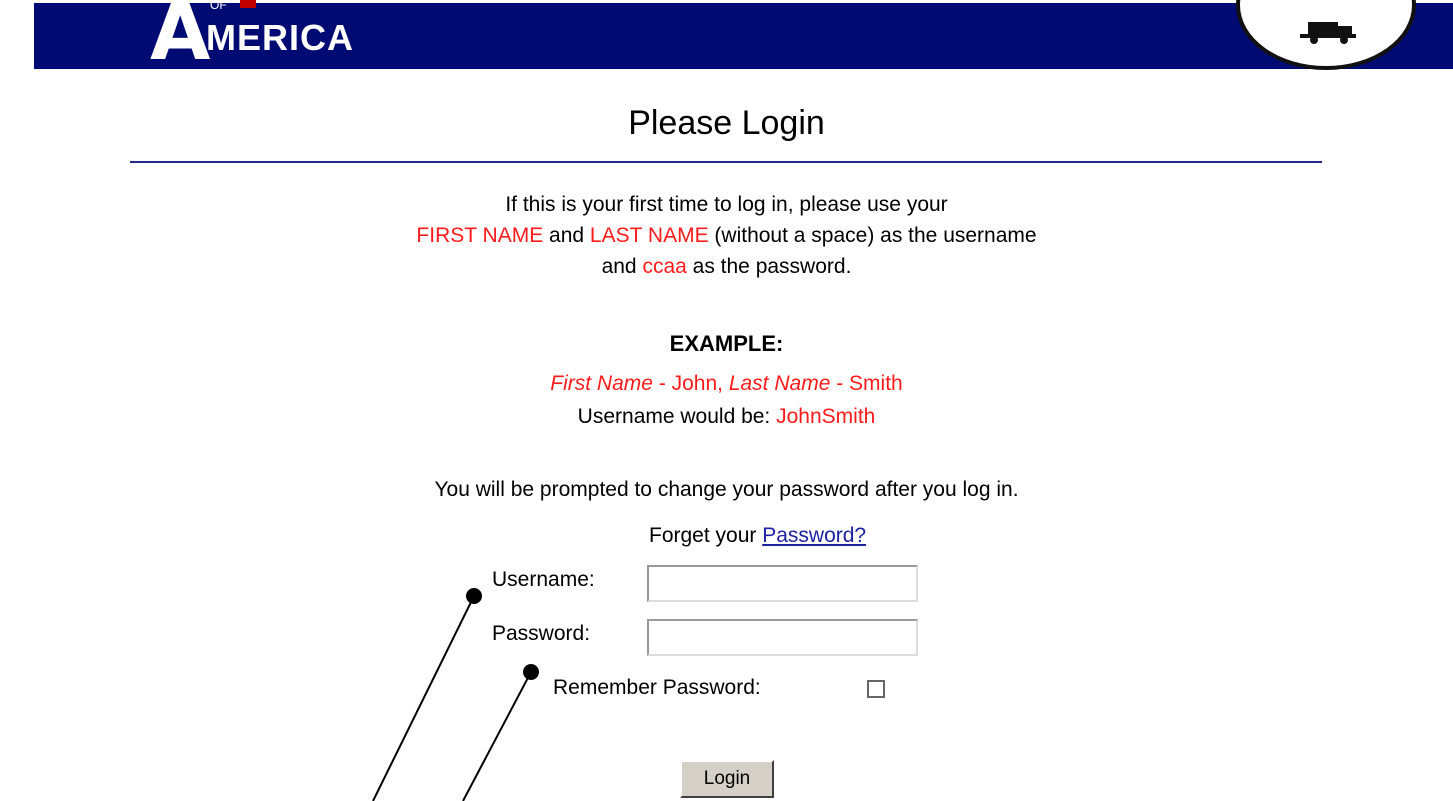 This screenshot has height=801, width=1453. I want to click on callout-dot-username, so click(474, 596).